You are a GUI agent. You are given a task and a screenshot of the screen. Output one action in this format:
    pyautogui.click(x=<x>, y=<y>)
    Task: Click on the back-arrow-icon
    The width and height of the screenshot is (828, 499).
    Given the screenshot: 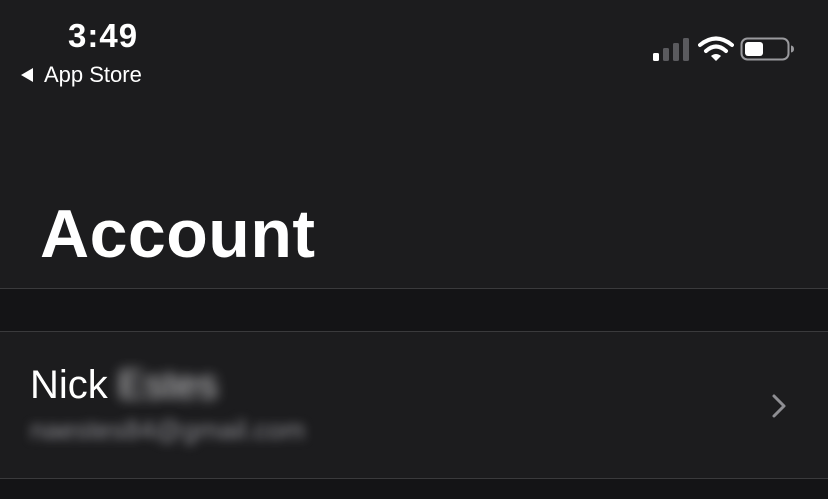 What is the action you would take?
    pyautogui.click(x=27, y=75)
    